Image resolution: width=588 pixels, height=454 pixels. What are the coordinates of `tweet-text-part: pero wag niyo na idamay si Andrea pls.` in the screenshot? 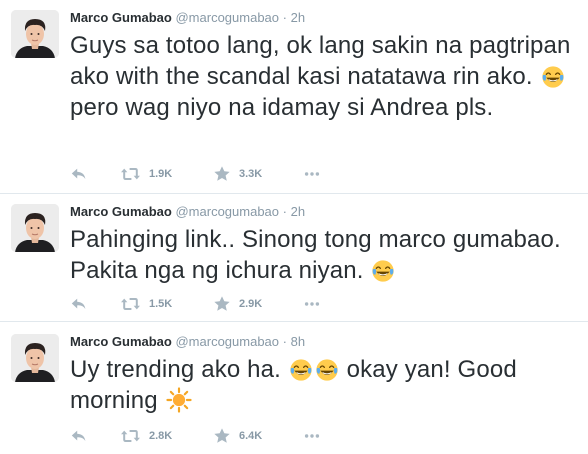 It's located at (282, 107).